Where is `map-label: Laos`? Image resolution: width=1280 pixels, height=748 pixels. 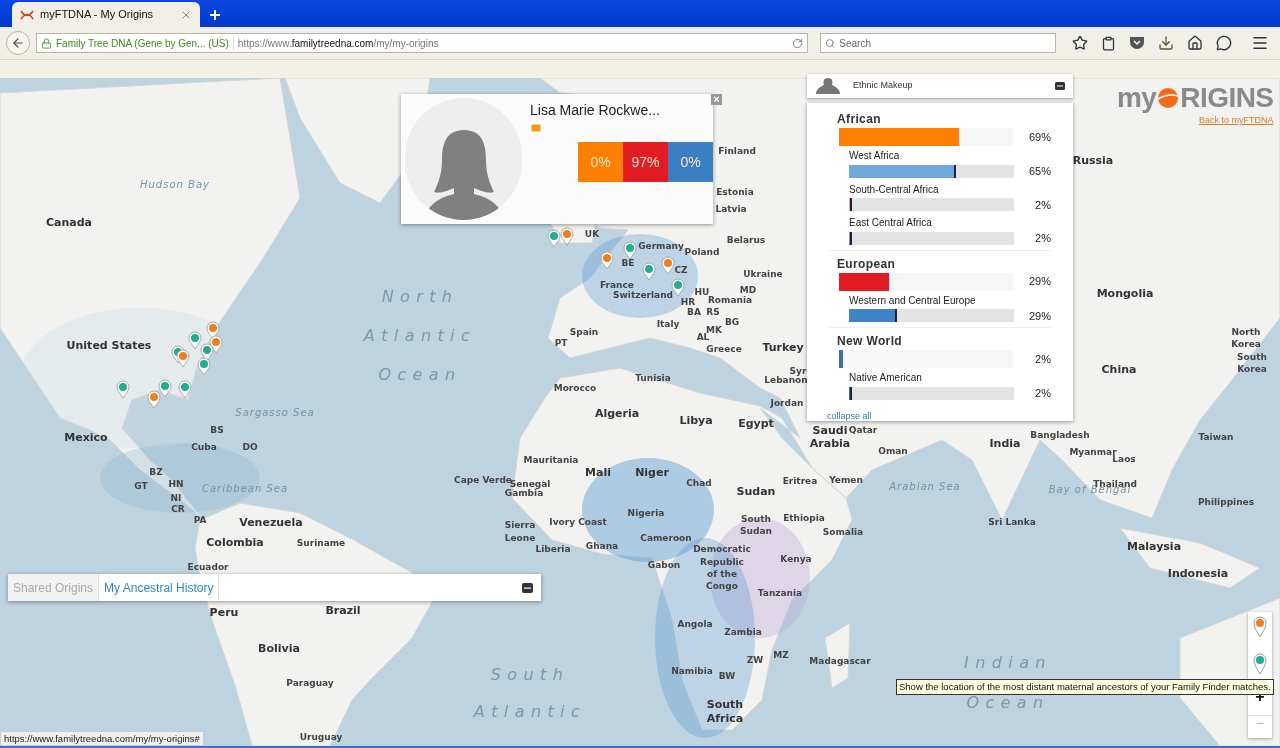 map-label: Laos is located at coordinates (1124, 459).